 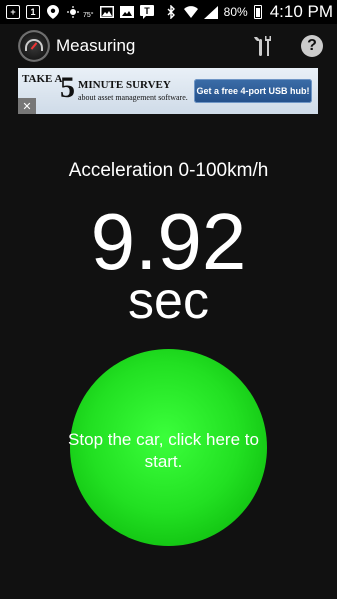 I want to click on signal-icon, so click(x=210, y=12).